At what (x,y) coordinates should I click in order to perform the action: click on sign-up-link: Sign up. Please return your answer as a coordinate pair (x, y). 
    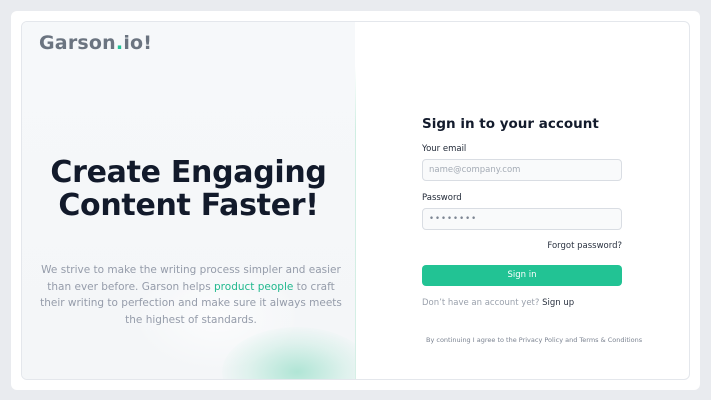
    Looking at the image, I should click on (558, 303).